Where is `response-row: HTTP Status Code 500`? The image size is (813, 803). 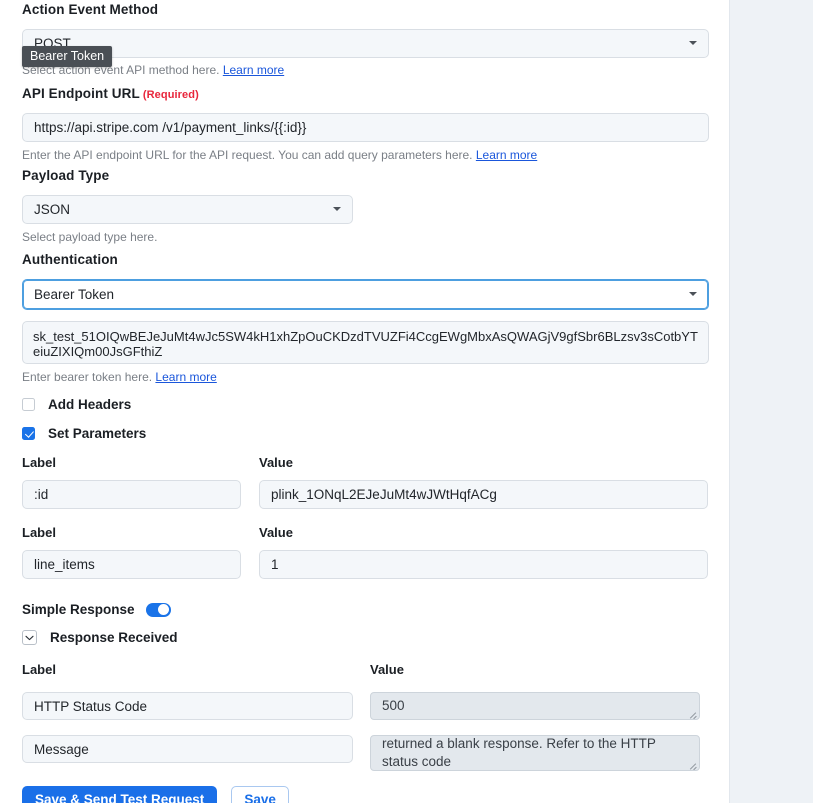
response-row: HTTP Status Code 500 is located at coordinates (361, 706).